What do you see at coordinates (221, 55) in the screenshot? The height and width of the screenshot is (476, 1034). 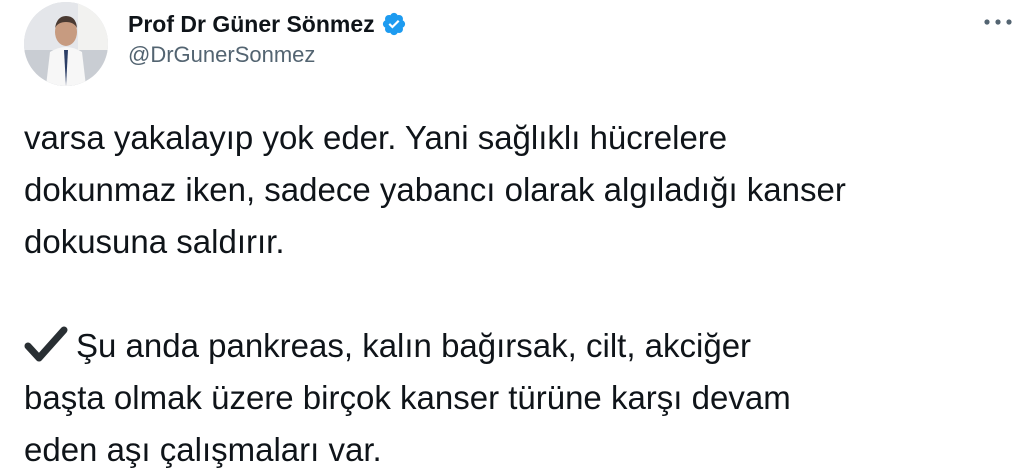 I see `author-handle: @DrGunerSonmez` at bounding box center [221, 55].